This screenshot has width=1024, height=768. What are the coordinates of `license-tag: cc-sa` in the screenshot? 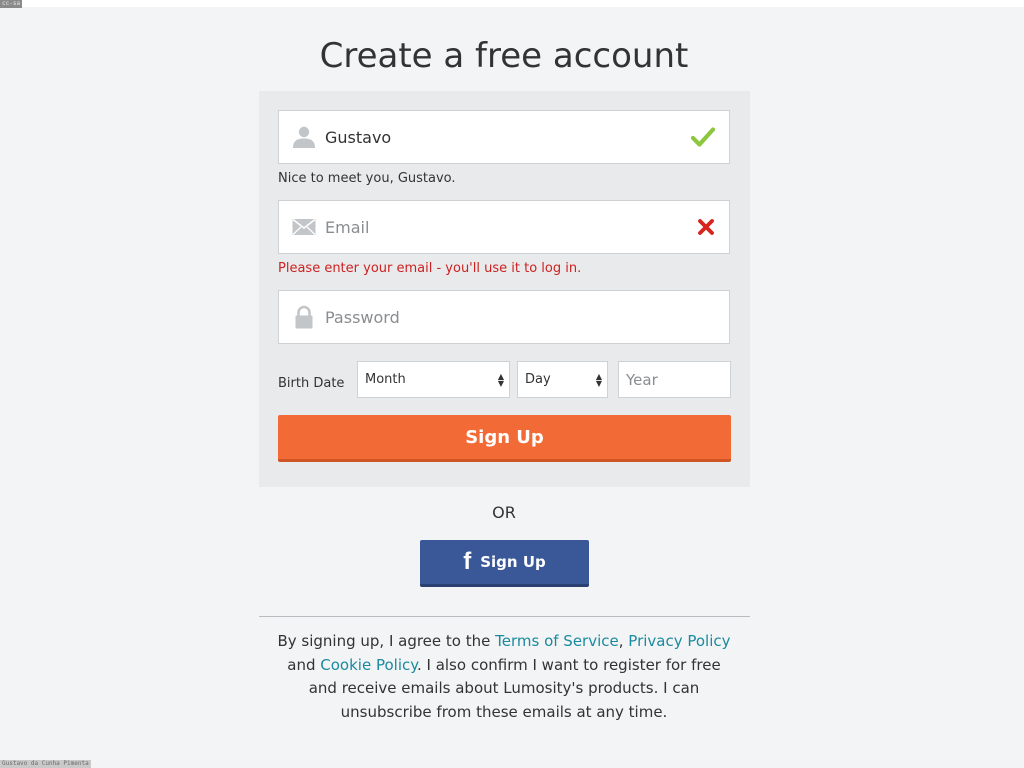 It's located at (11, 4).